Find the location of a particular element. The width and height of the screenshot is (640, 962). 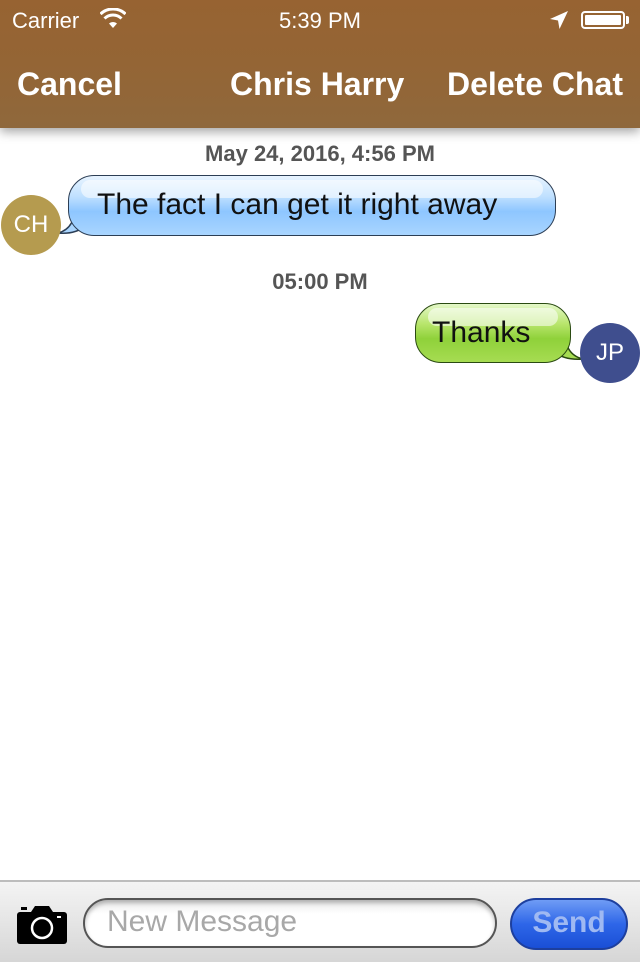

avatar: CH is located at coordinates (31, 225).